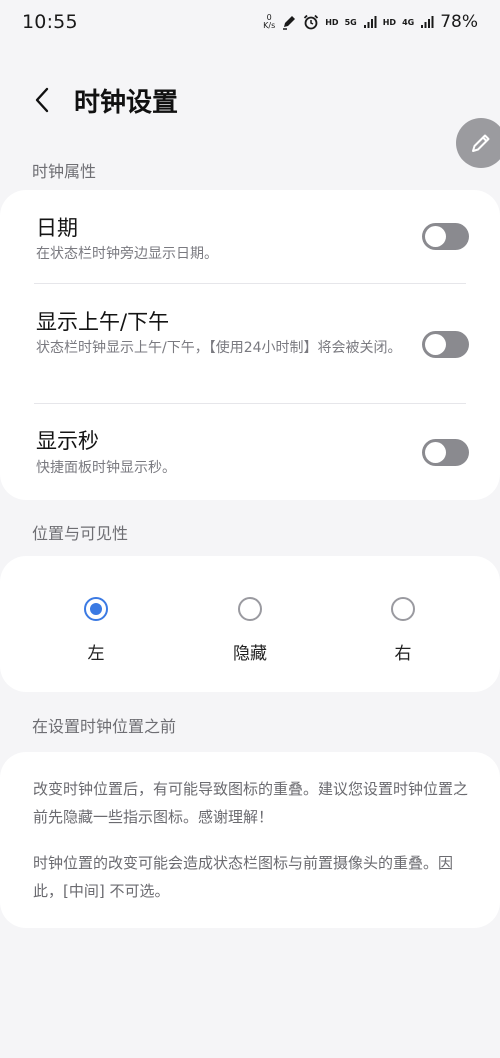  Describe the element at coordinates (243, 877) in the screenshot. I see `info-paragraph-2: 时钟位置的改变可能会造成状态栏图标与前置摄像头的重叠。因此，[中间] 不可选。` at that location.